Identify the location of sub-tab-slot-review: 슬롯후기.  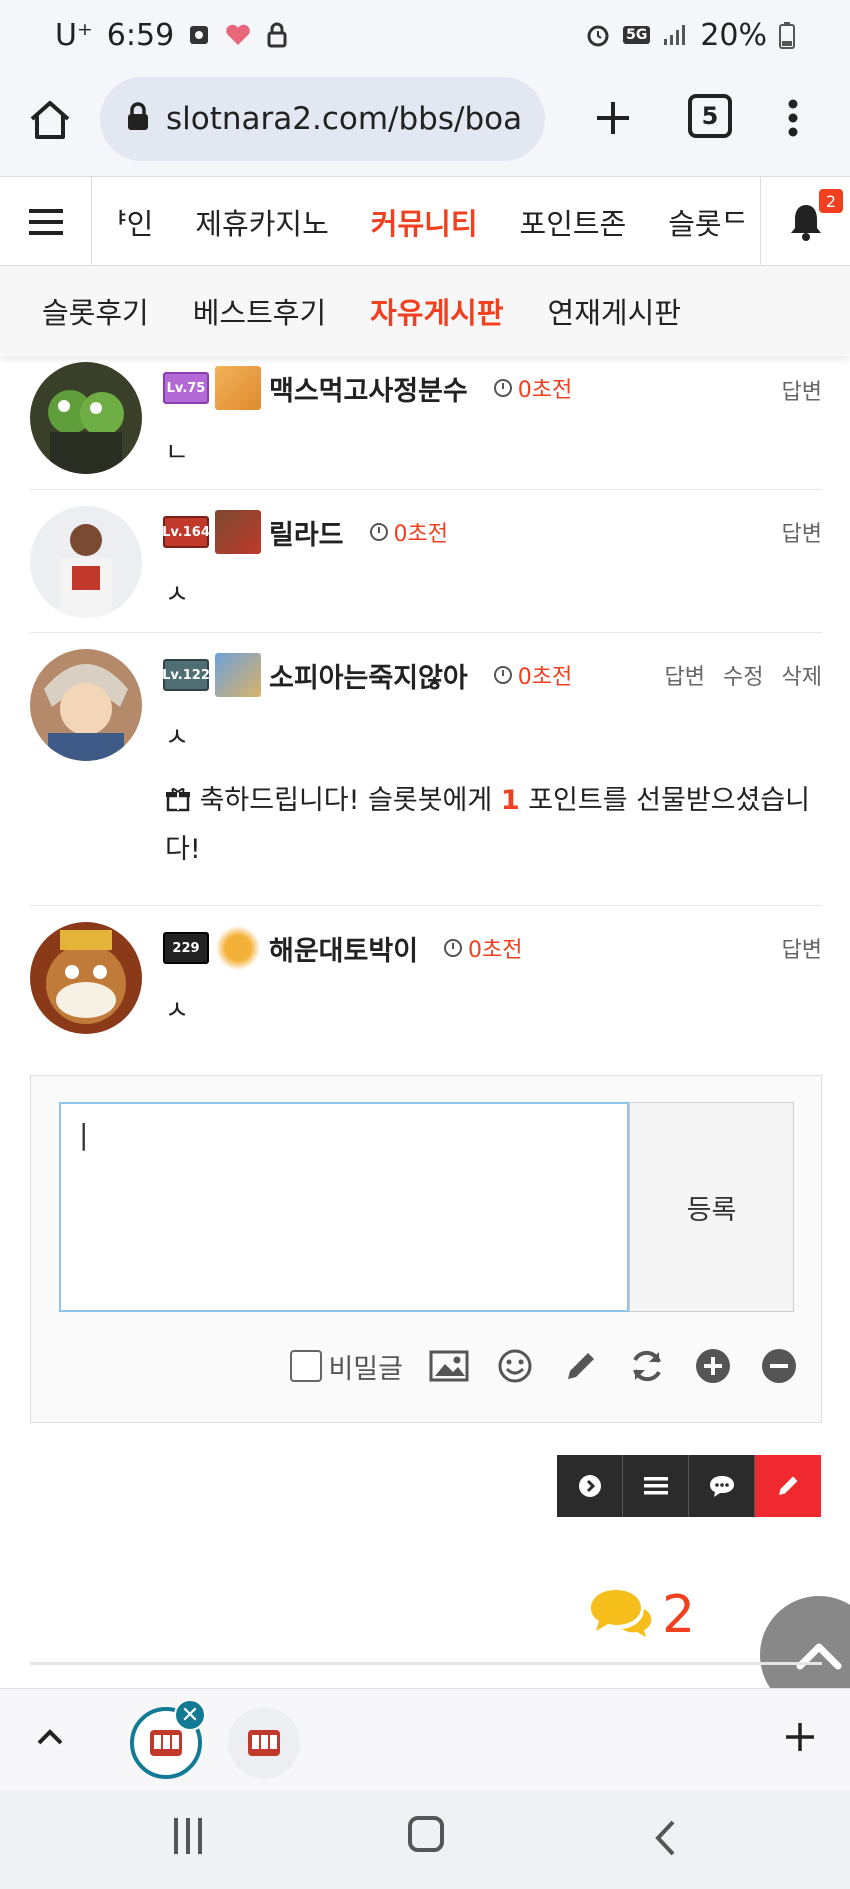
(95, 311).